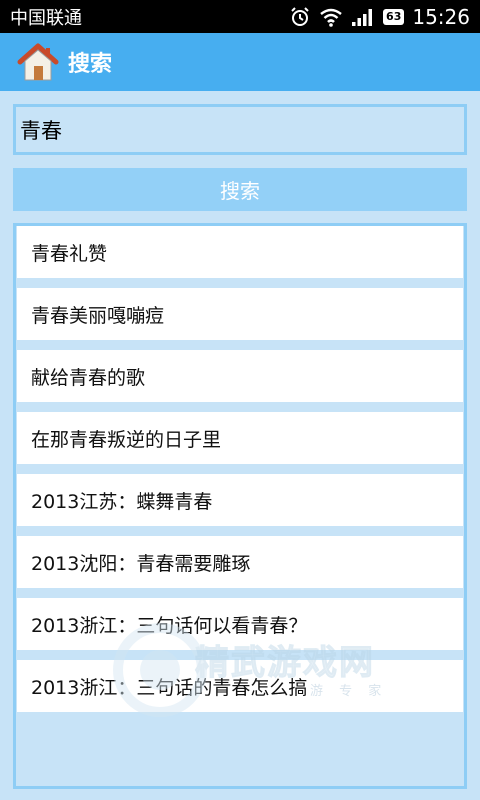 This screenshot has width=480, height=800. What do you see at coordinates (394, 16) in the screenshot?
I see `battery-icon: 63` at bounding box center [394, 16].